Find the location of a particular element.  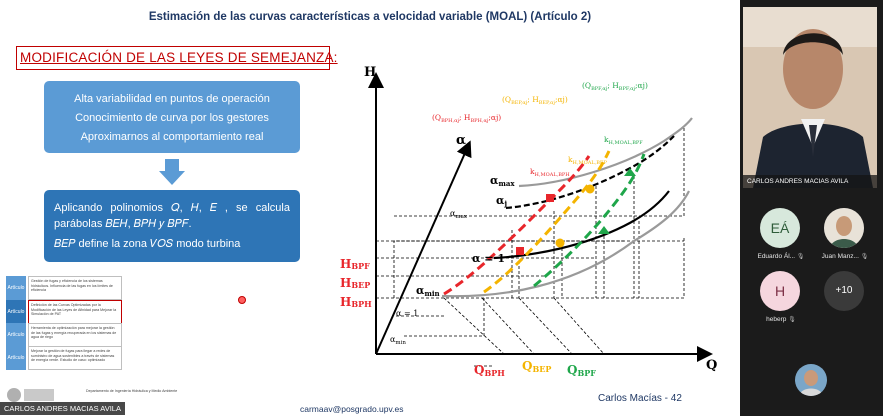

point-bpf-alpha-one is located at coordinates (604, 230).